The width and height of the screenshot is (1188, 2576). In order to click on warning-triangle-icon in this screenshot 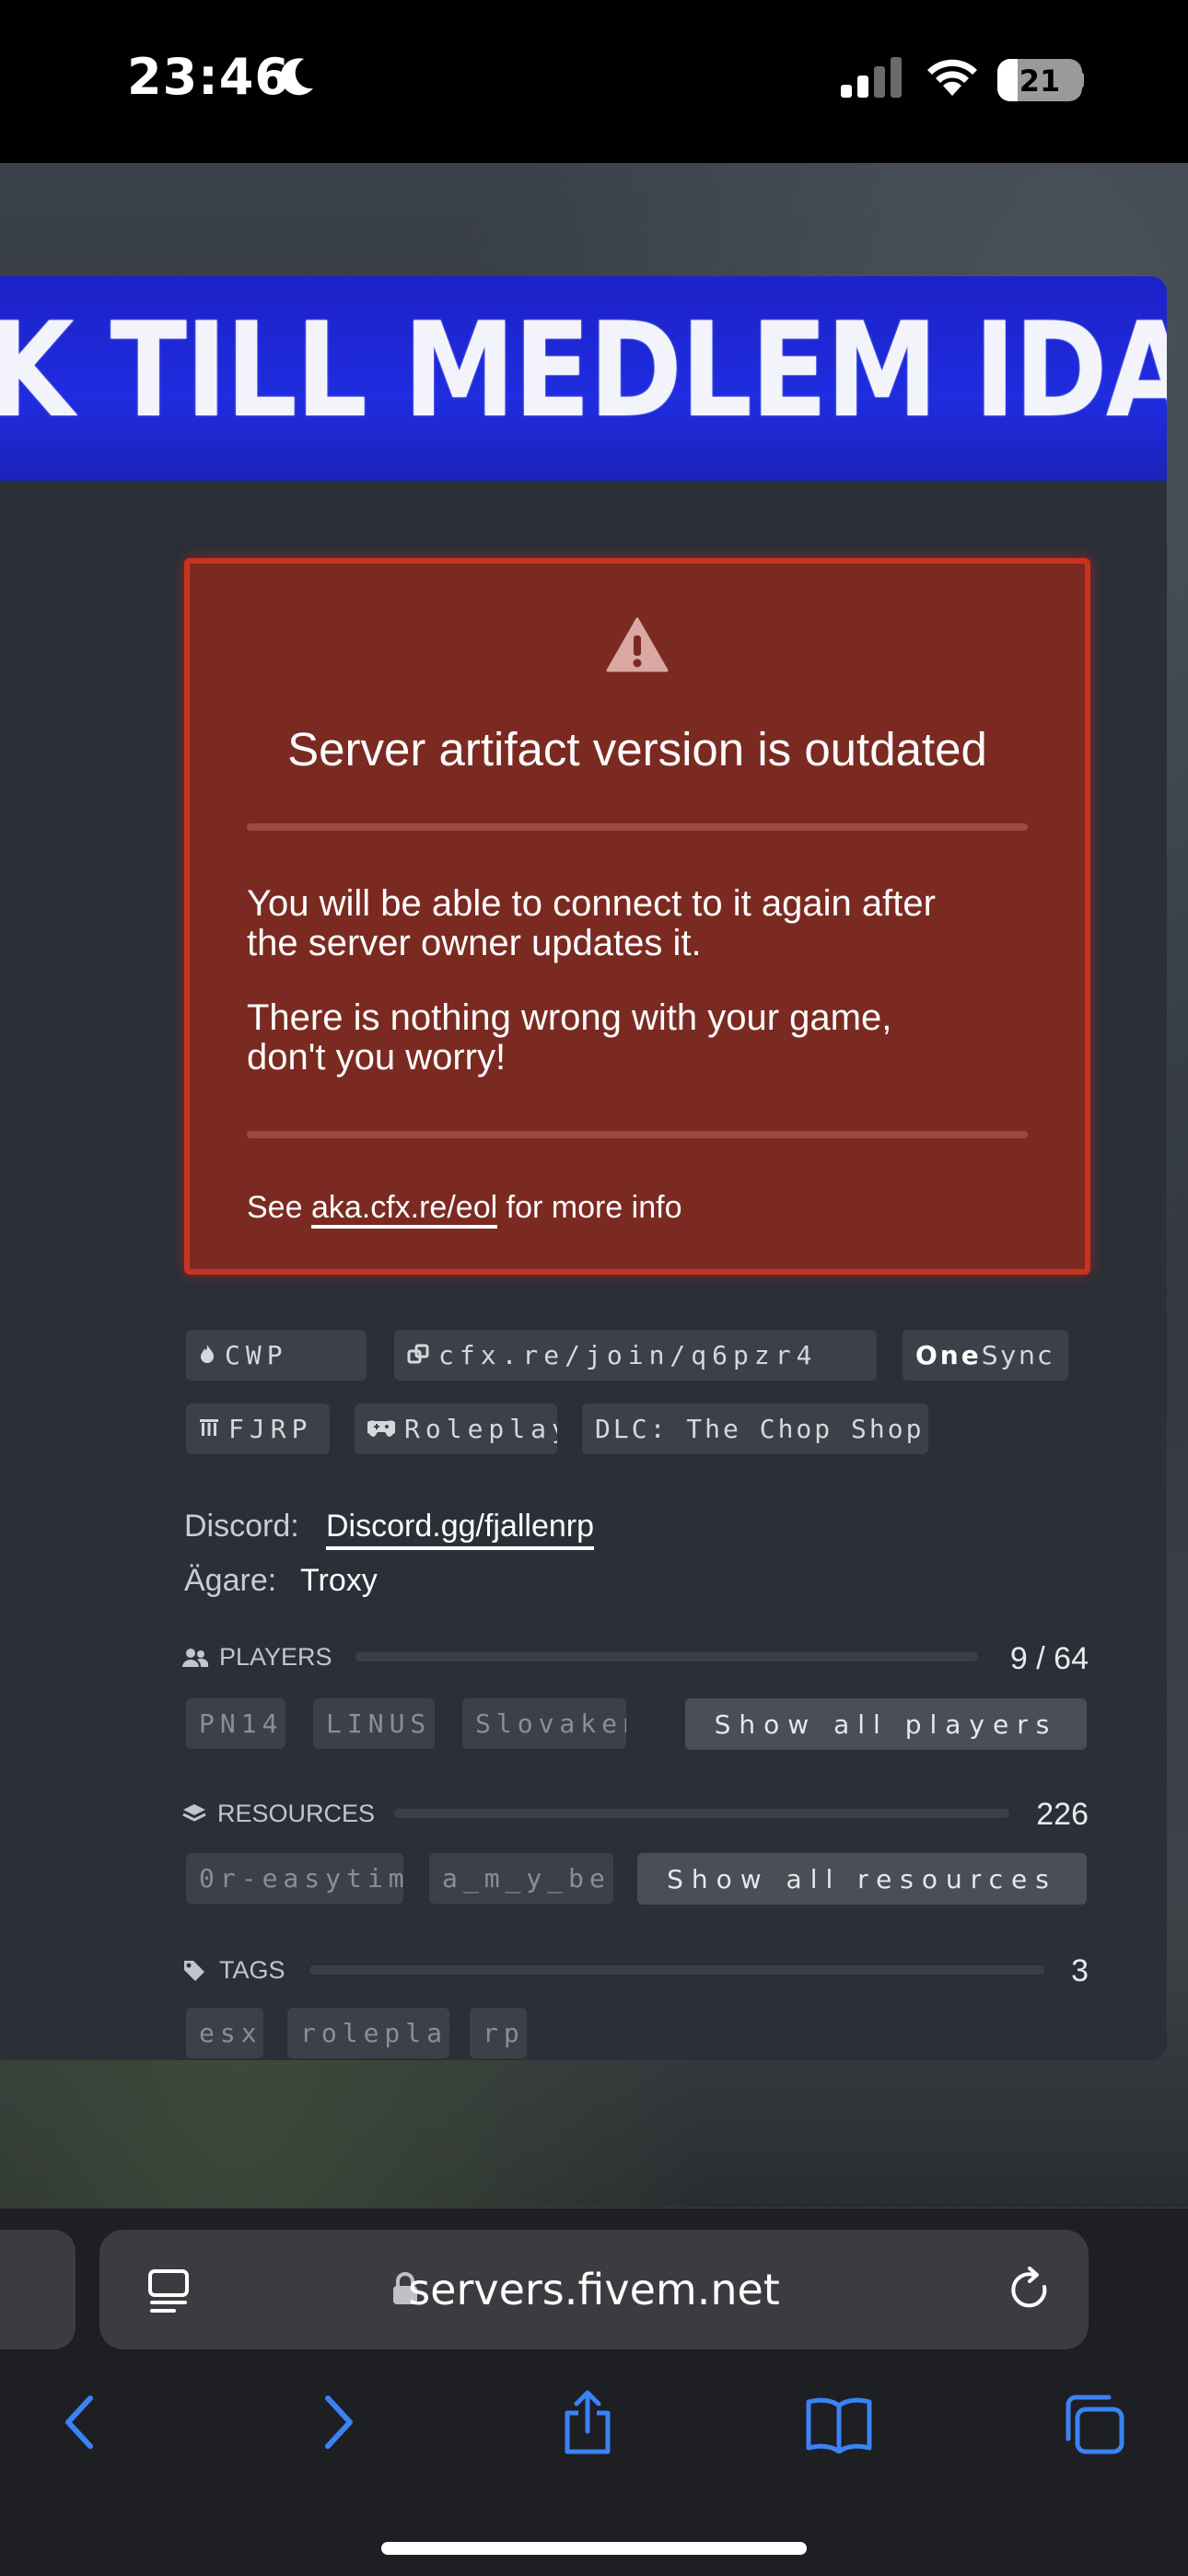, I will do `click(637, 644)`.